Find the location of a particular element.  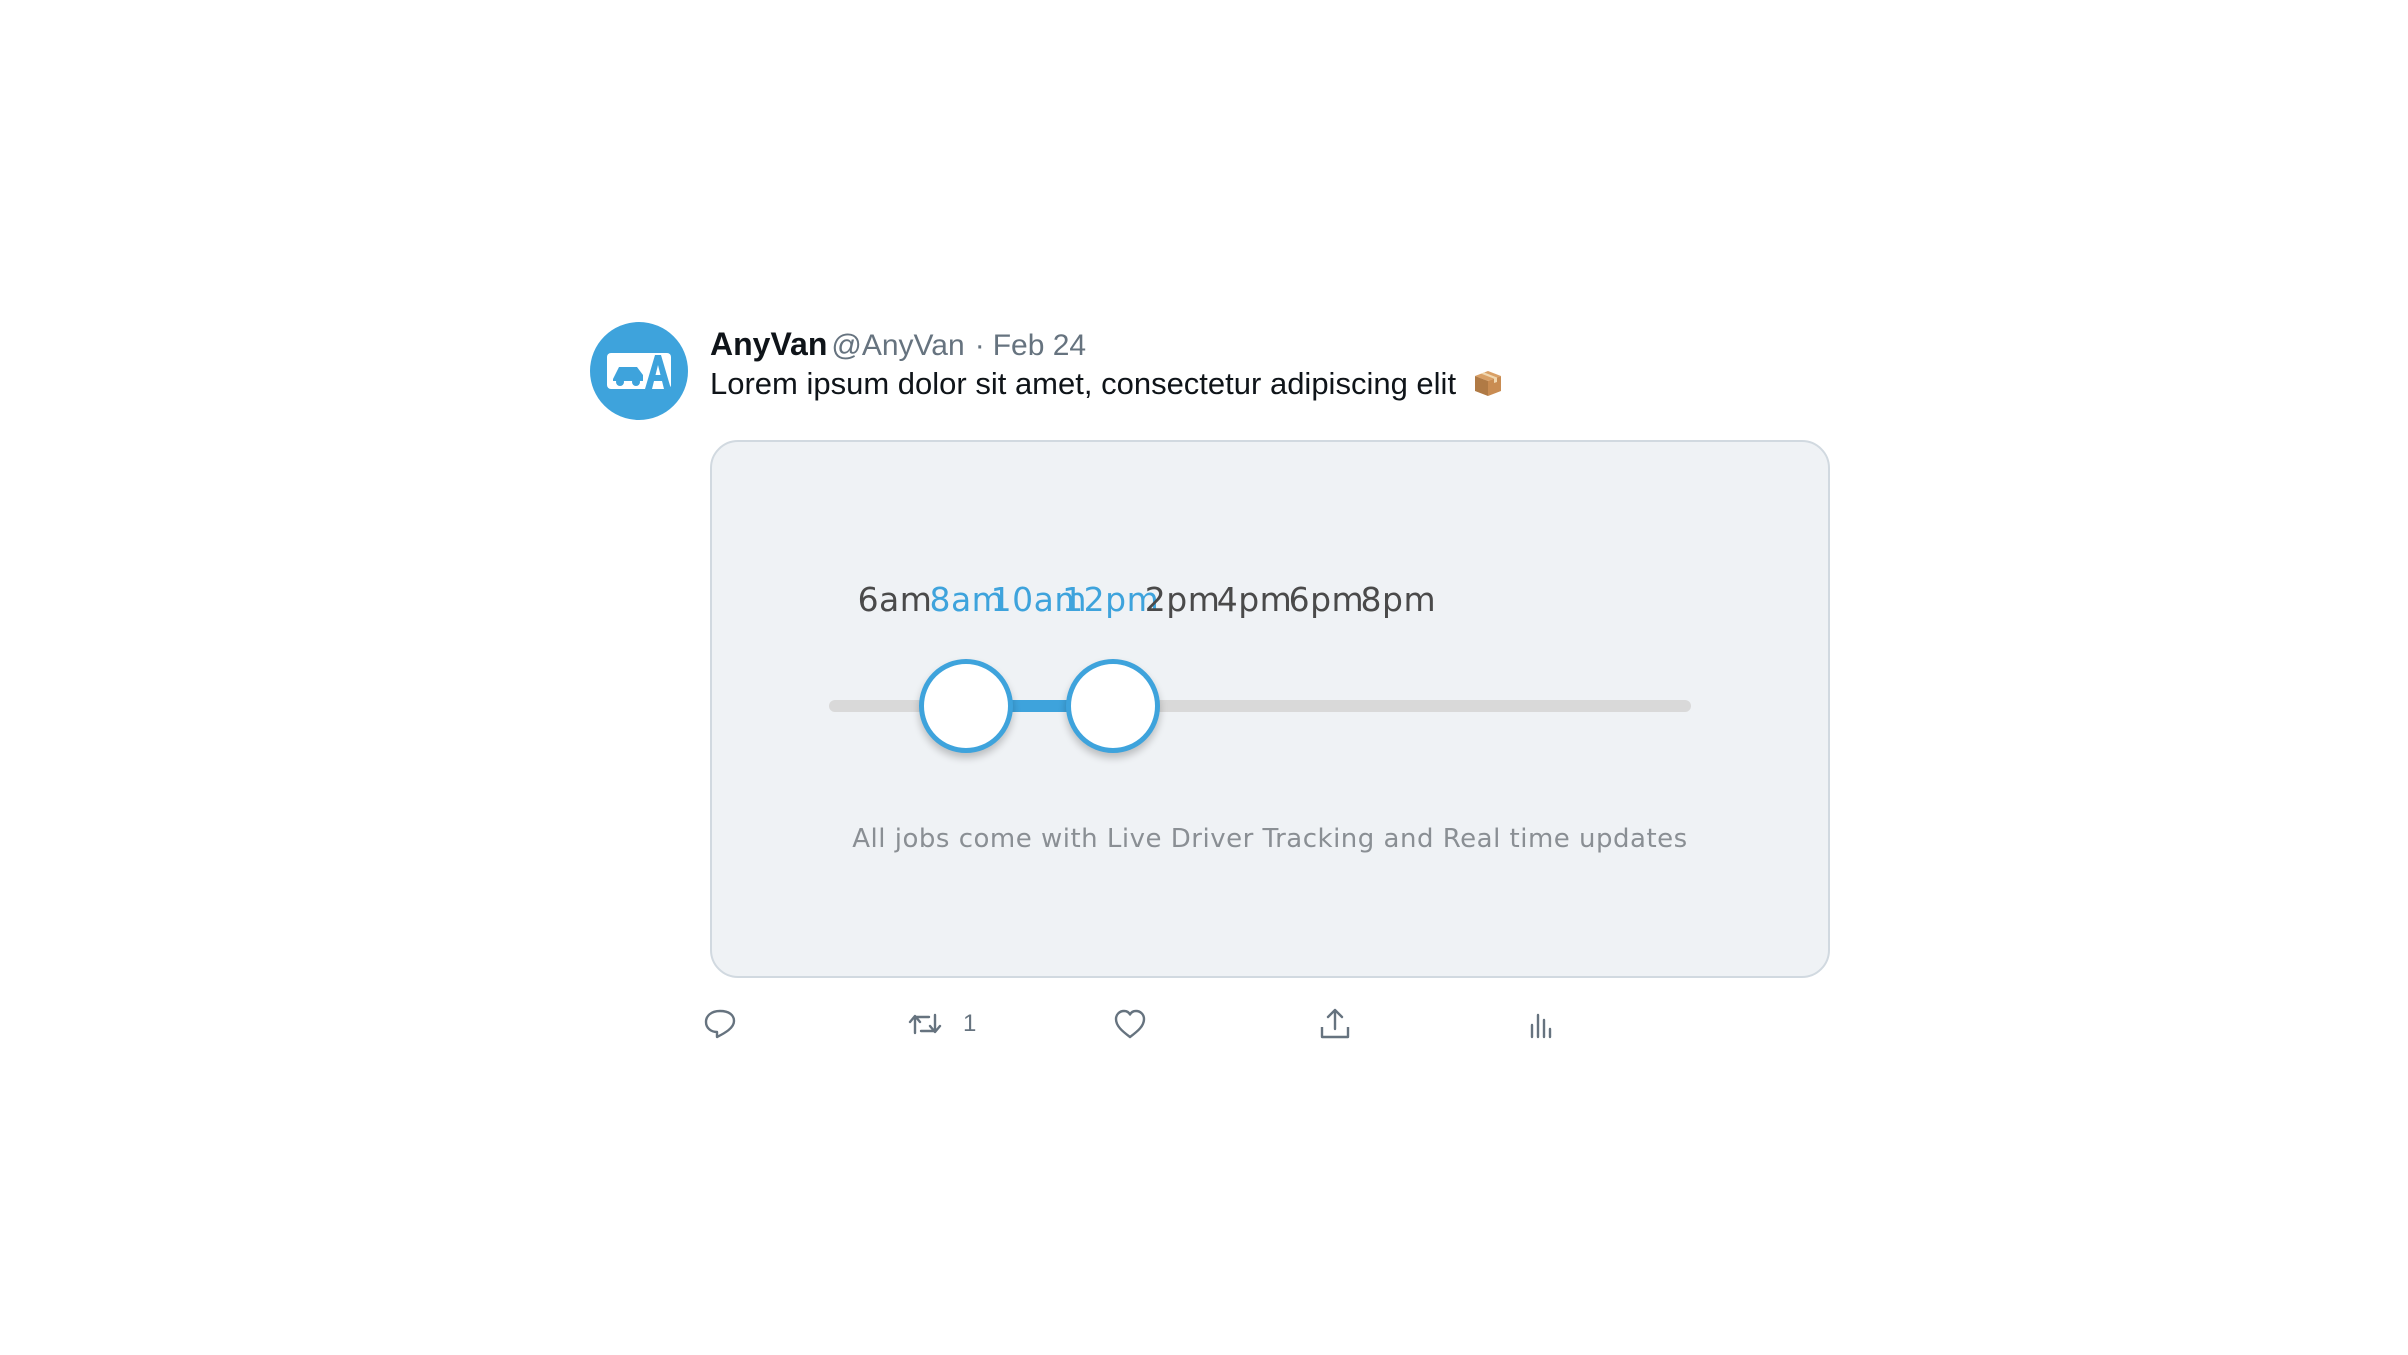

retweet-count: 1 is located at coordinates (970, 1023).